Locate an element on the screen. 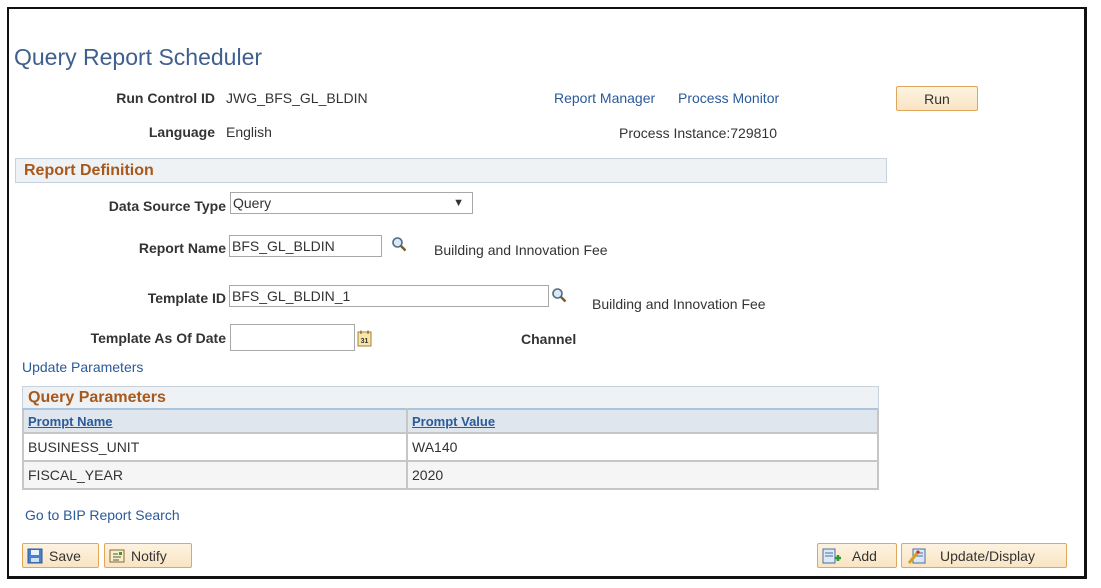  update-display-button: Update/Display is located at coordinates (984, 555).